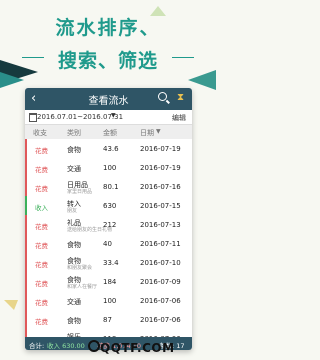 This screenshot has width=320, height=360. Describe the element at coordinates (113, 115) in the screenshot. I see `chevron-down-icon: ▼` at that location.